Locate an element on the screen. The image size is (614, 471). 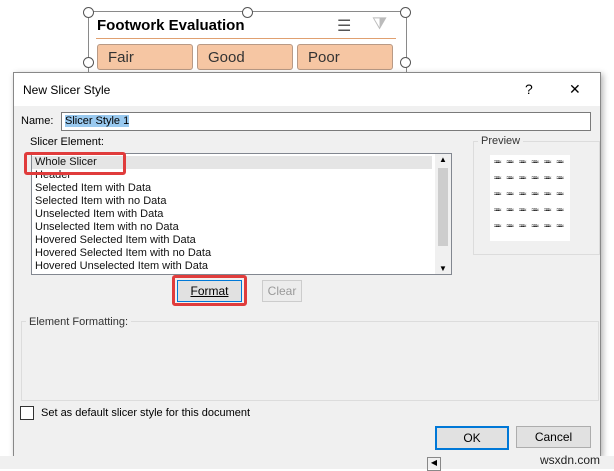
scroll-up-icon: ▲ is located at coordinates (443, 159).